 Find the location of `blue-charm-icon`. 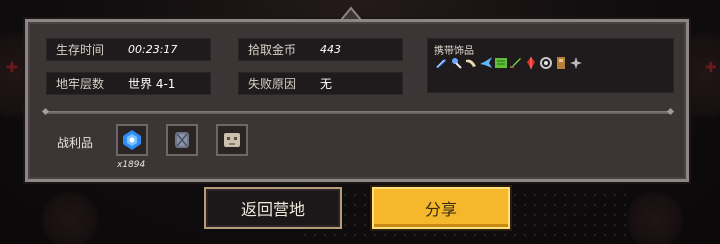

blue-charm-icon is located at coordinates (456, 63).